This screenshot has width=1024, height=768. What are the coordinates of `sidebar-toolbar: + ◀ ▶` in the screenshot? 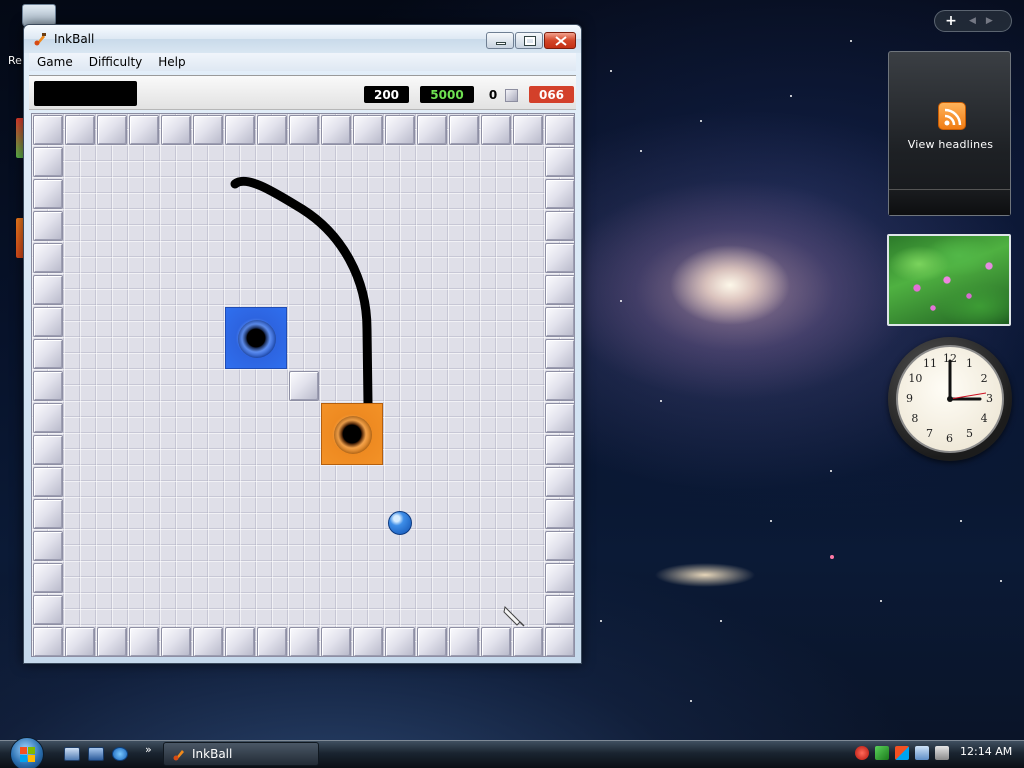 It's located at (973, 21).